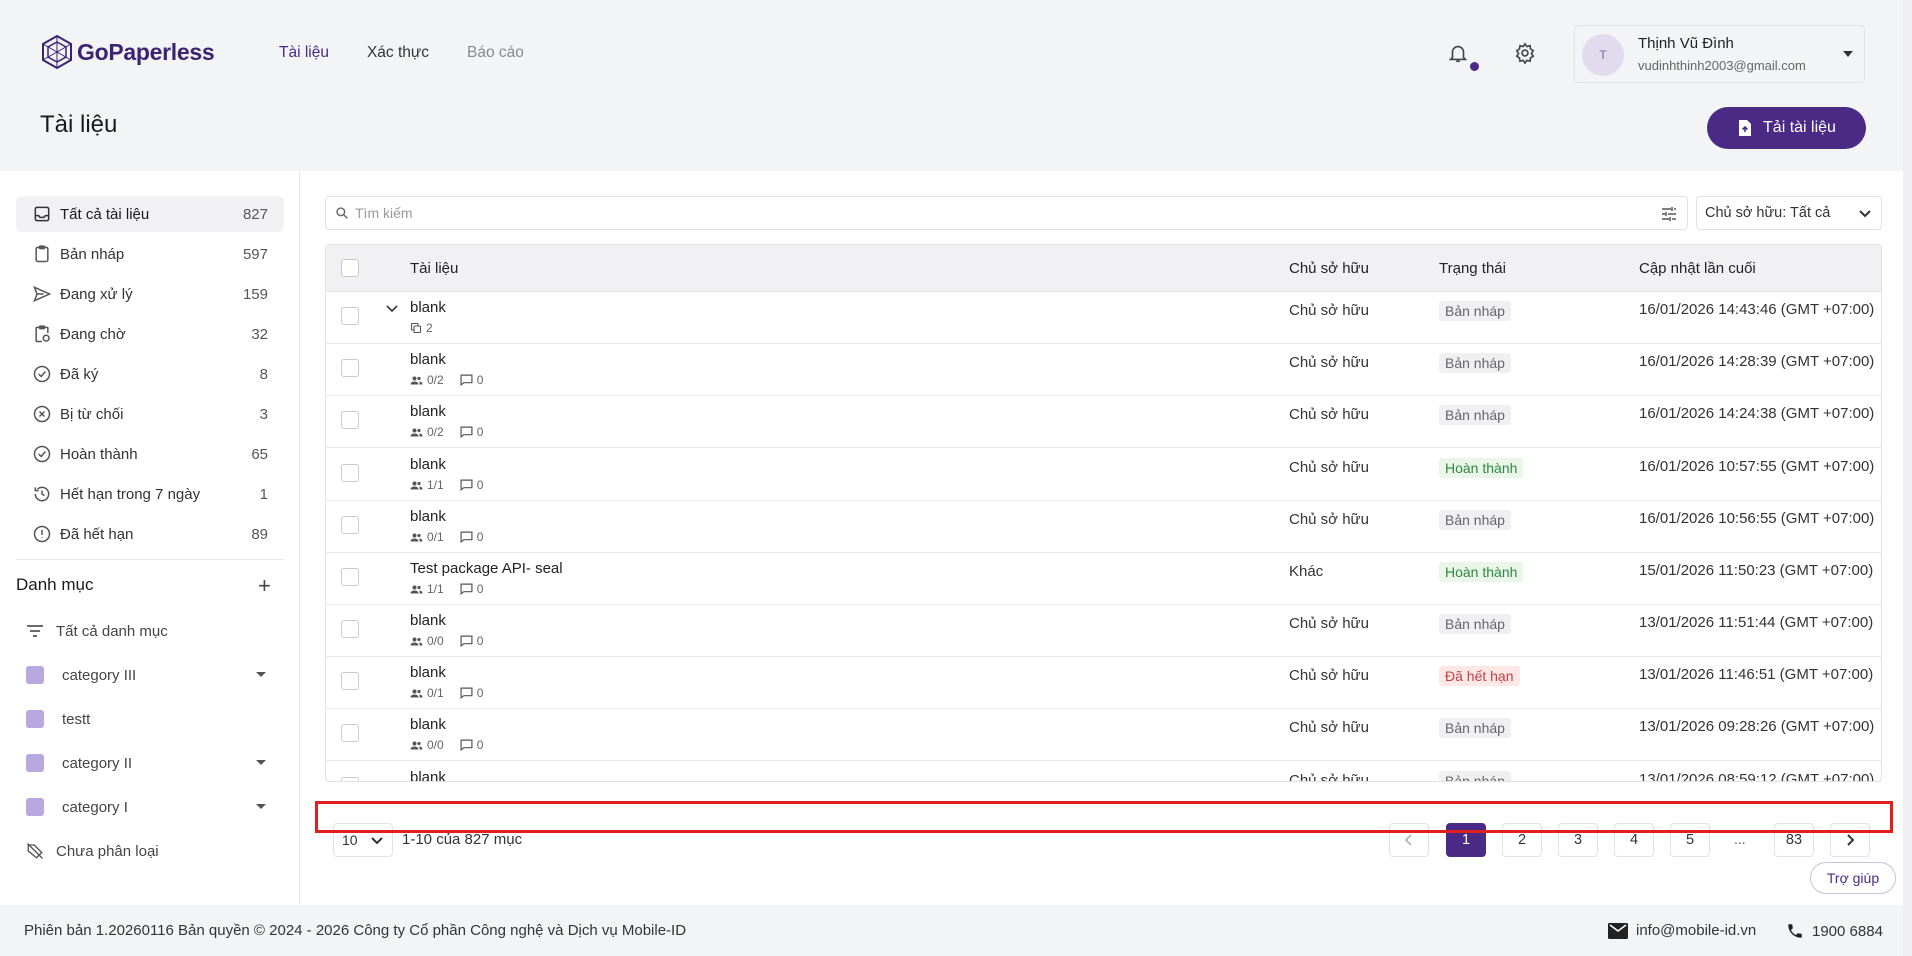  What do you see at coordinates (304, 53) in the screenshot?
I see `nav-documents: Tài liệu` at bounding box center [304, 53].